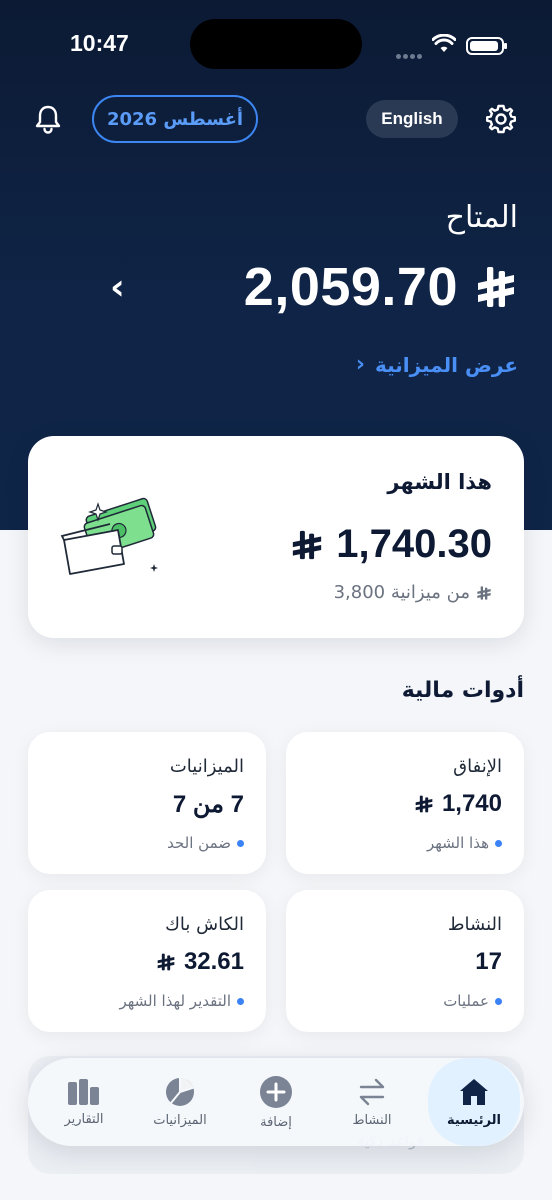 The height and width of the screenshot is (1200, 552). I want to click on this-month-amount-row: 1,740.30, so click(391, 544).